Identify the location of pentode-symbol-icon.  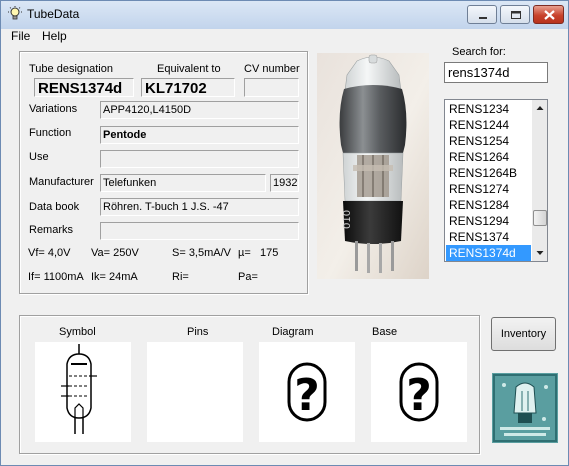
(79, 389).